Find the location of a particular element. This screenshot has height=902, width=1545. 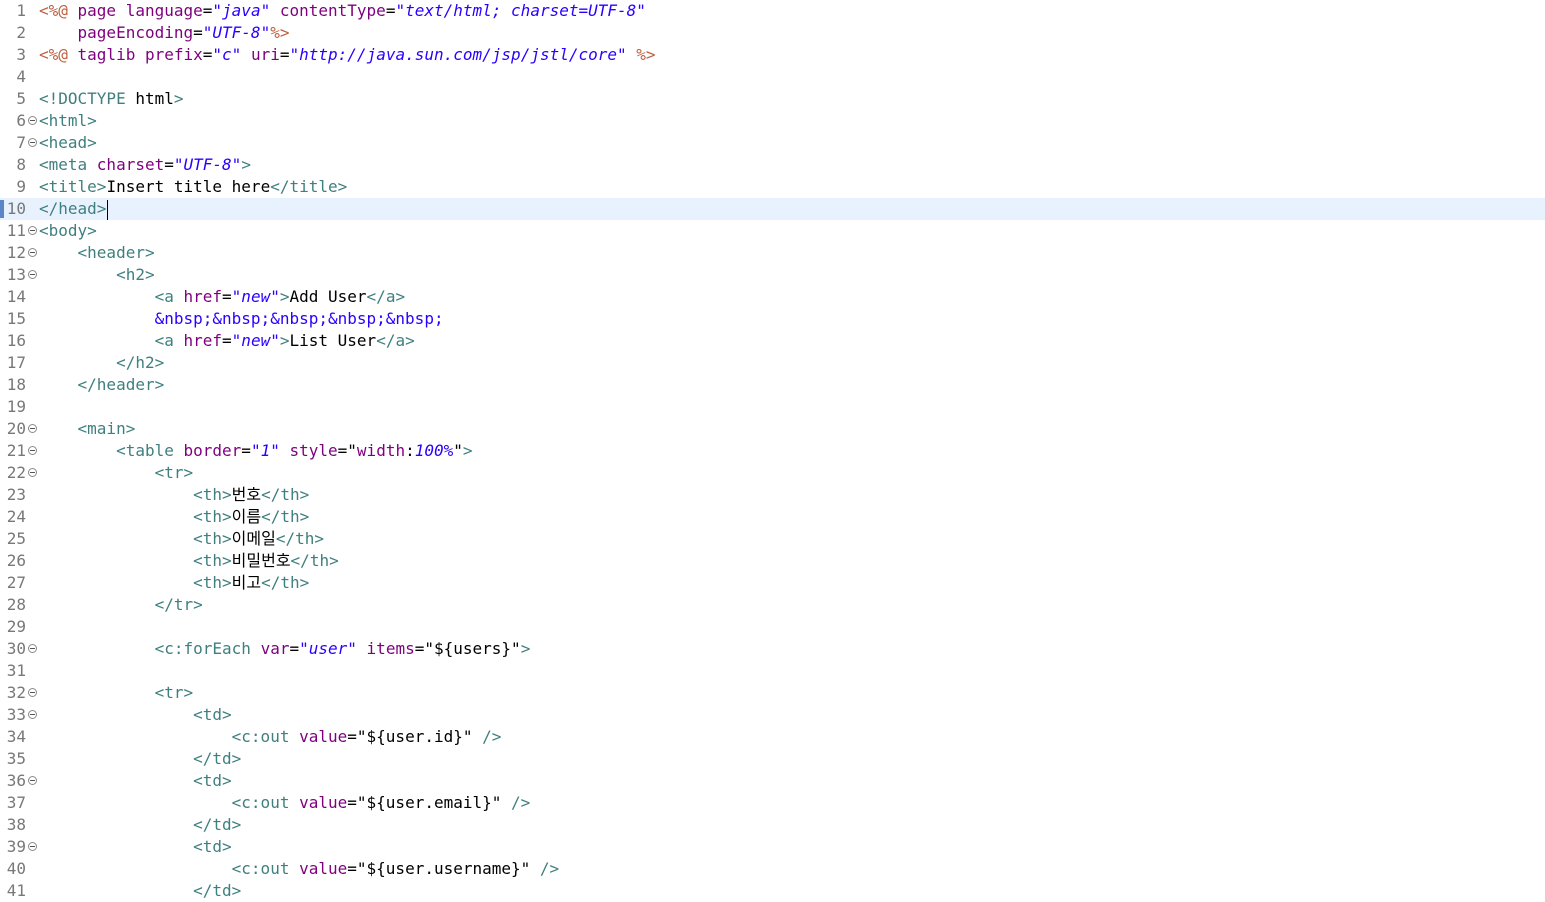

line-number: 17 is located at coordinates (16, 362).